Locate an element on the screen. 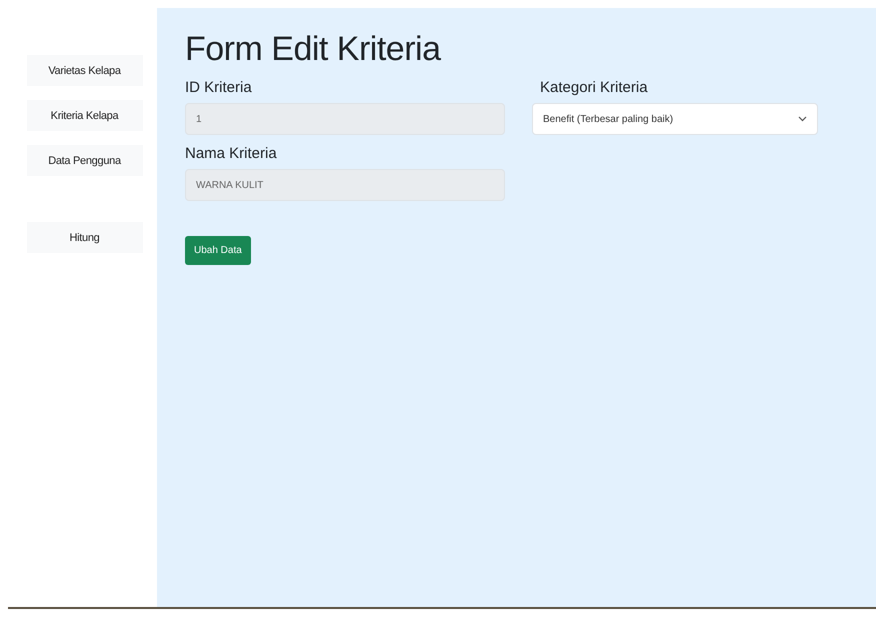 This screenshot has width=876, height=617. field-label: Nama Kriteria is located at coordinates (231, 153).